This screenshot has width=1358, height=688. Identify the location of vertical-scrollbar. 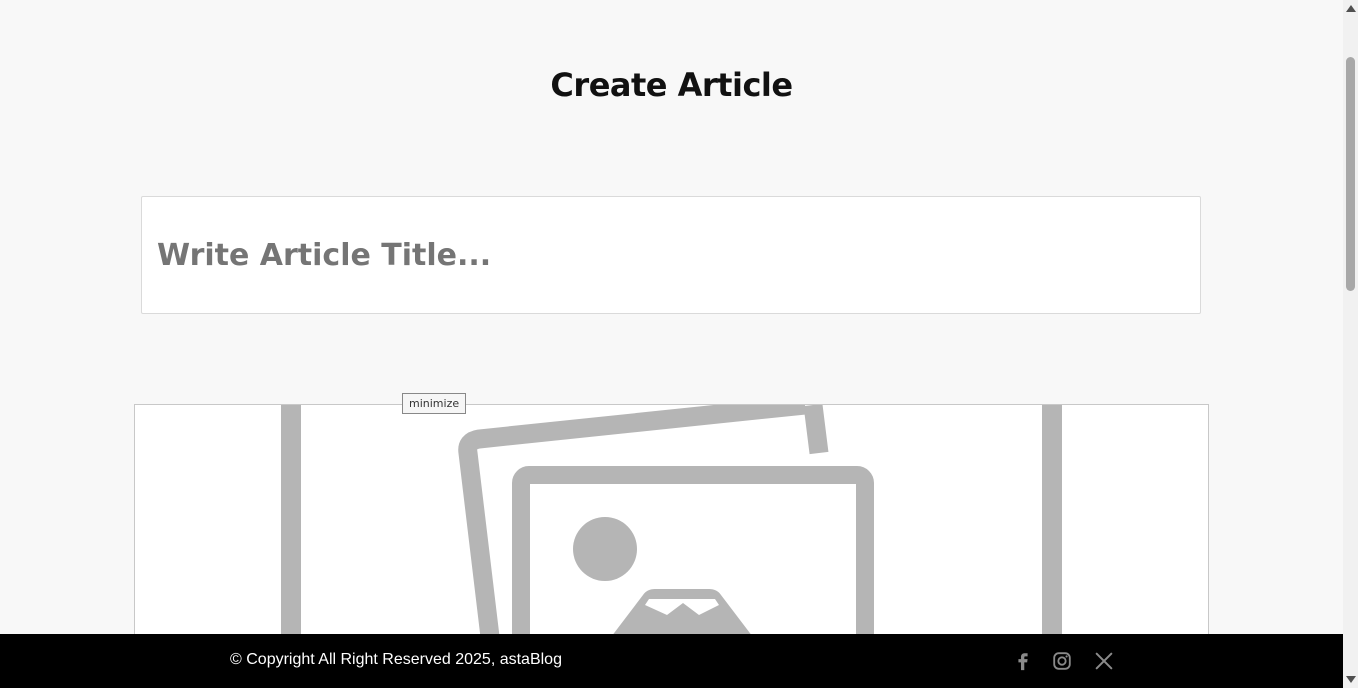
(1350, 344).